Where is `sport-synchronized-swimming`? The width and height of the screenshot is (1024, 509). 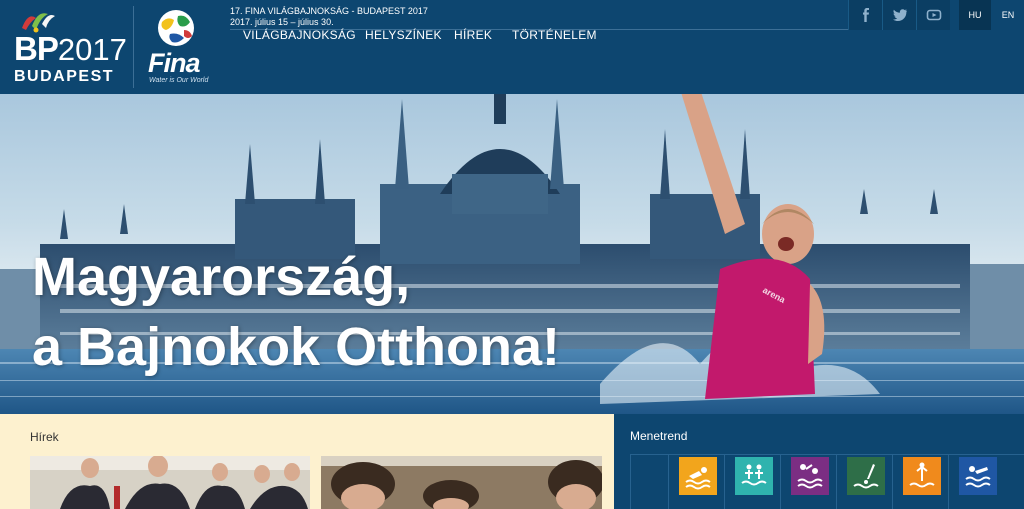 sport-synchronized-swimming is located at coordinates (754, 476).